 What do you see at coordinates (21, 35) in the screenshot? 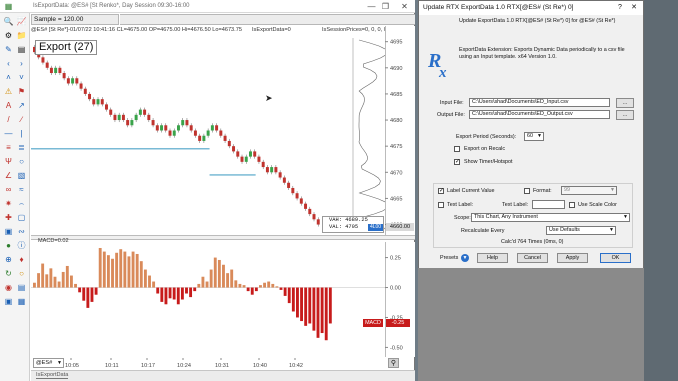
I see `tool-icon-folder: 📁` at bounding box center [21, 35].